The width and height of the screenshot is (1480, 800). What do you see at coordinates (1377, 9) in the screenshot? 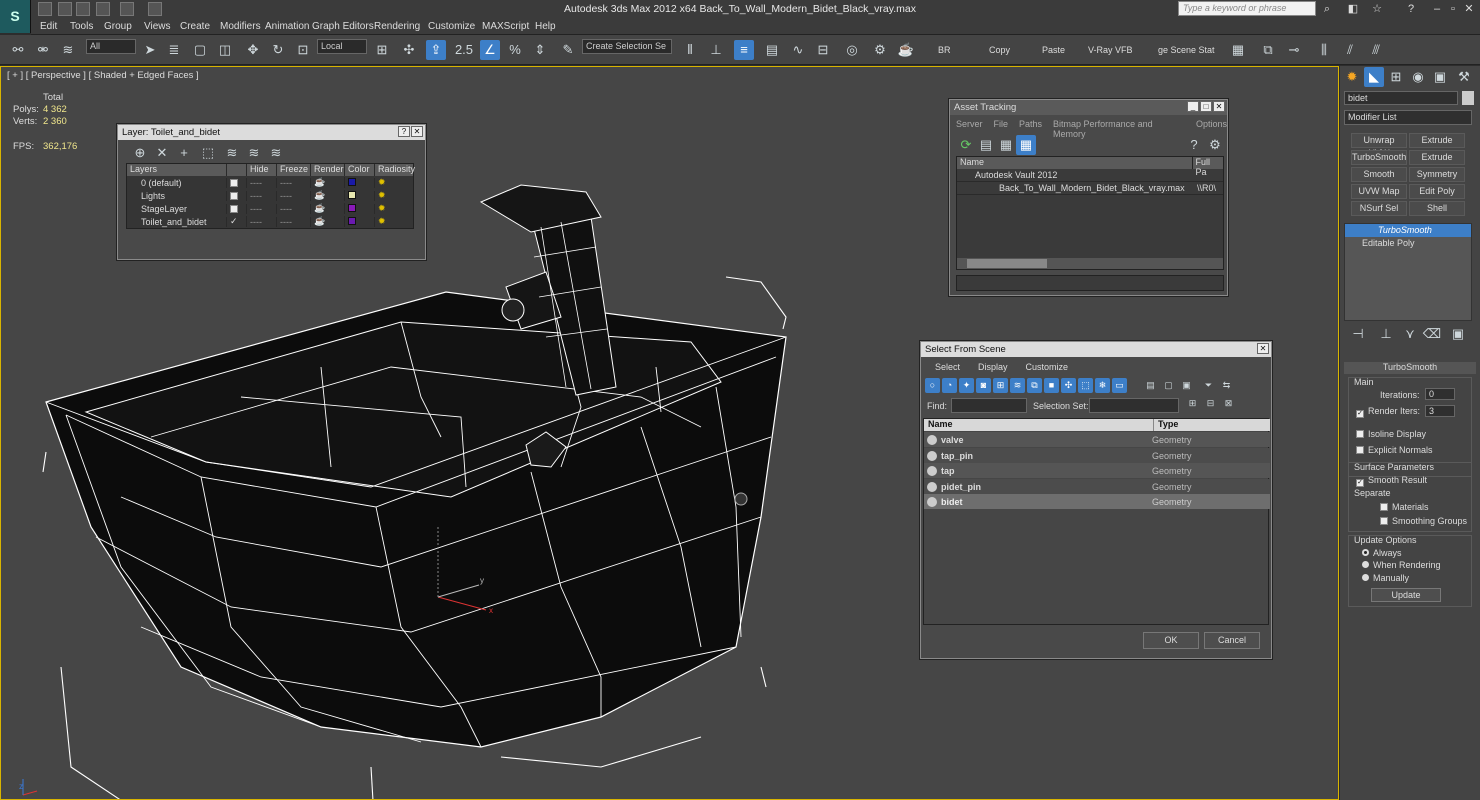
I see `star-icon: ☆` at bounding box center [1377, 9].